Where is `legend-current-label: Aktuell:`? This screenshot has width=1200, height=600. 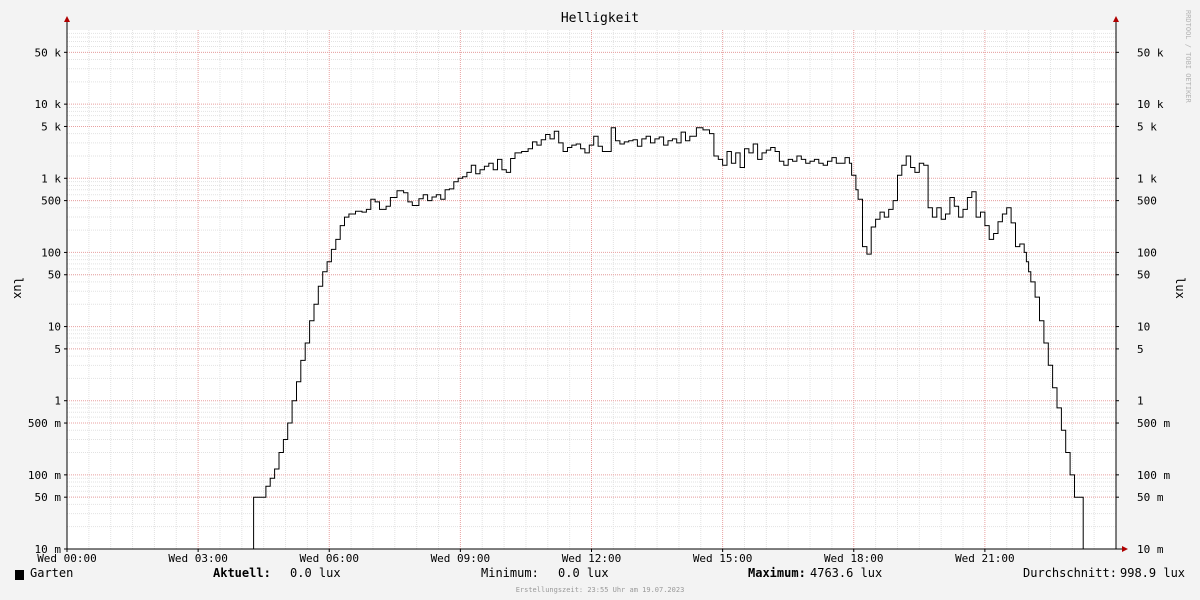 legend-current-label: Aktuell: is located at coordinates (242, 573).